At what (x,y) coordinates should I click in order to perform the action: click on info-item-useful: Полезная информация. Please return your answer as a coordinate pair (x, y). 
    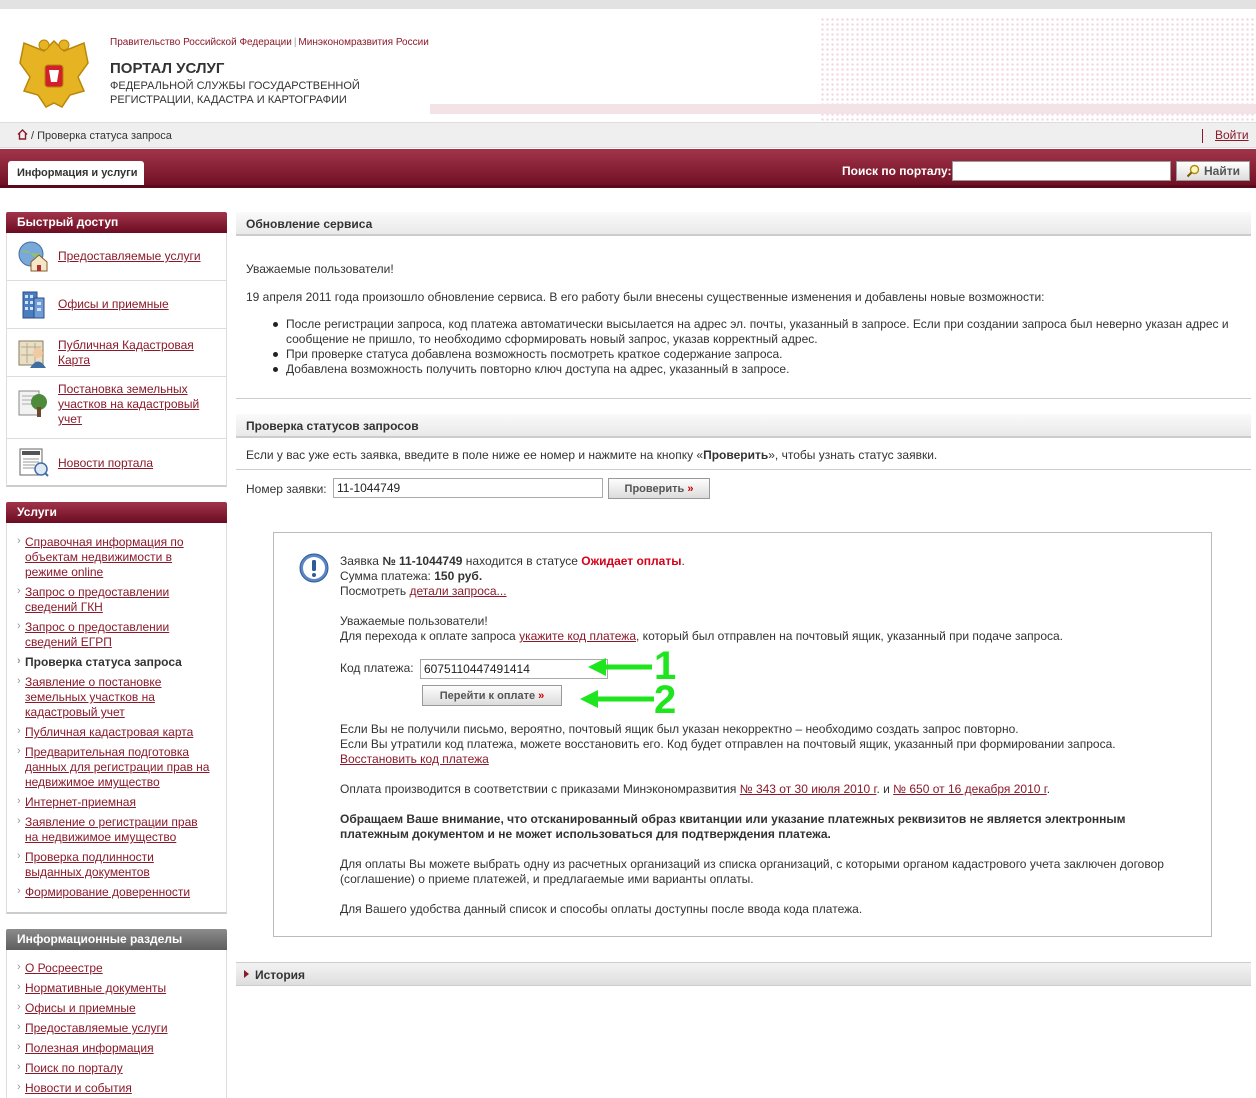
    Looking at the image, I should click on (121, 1048).